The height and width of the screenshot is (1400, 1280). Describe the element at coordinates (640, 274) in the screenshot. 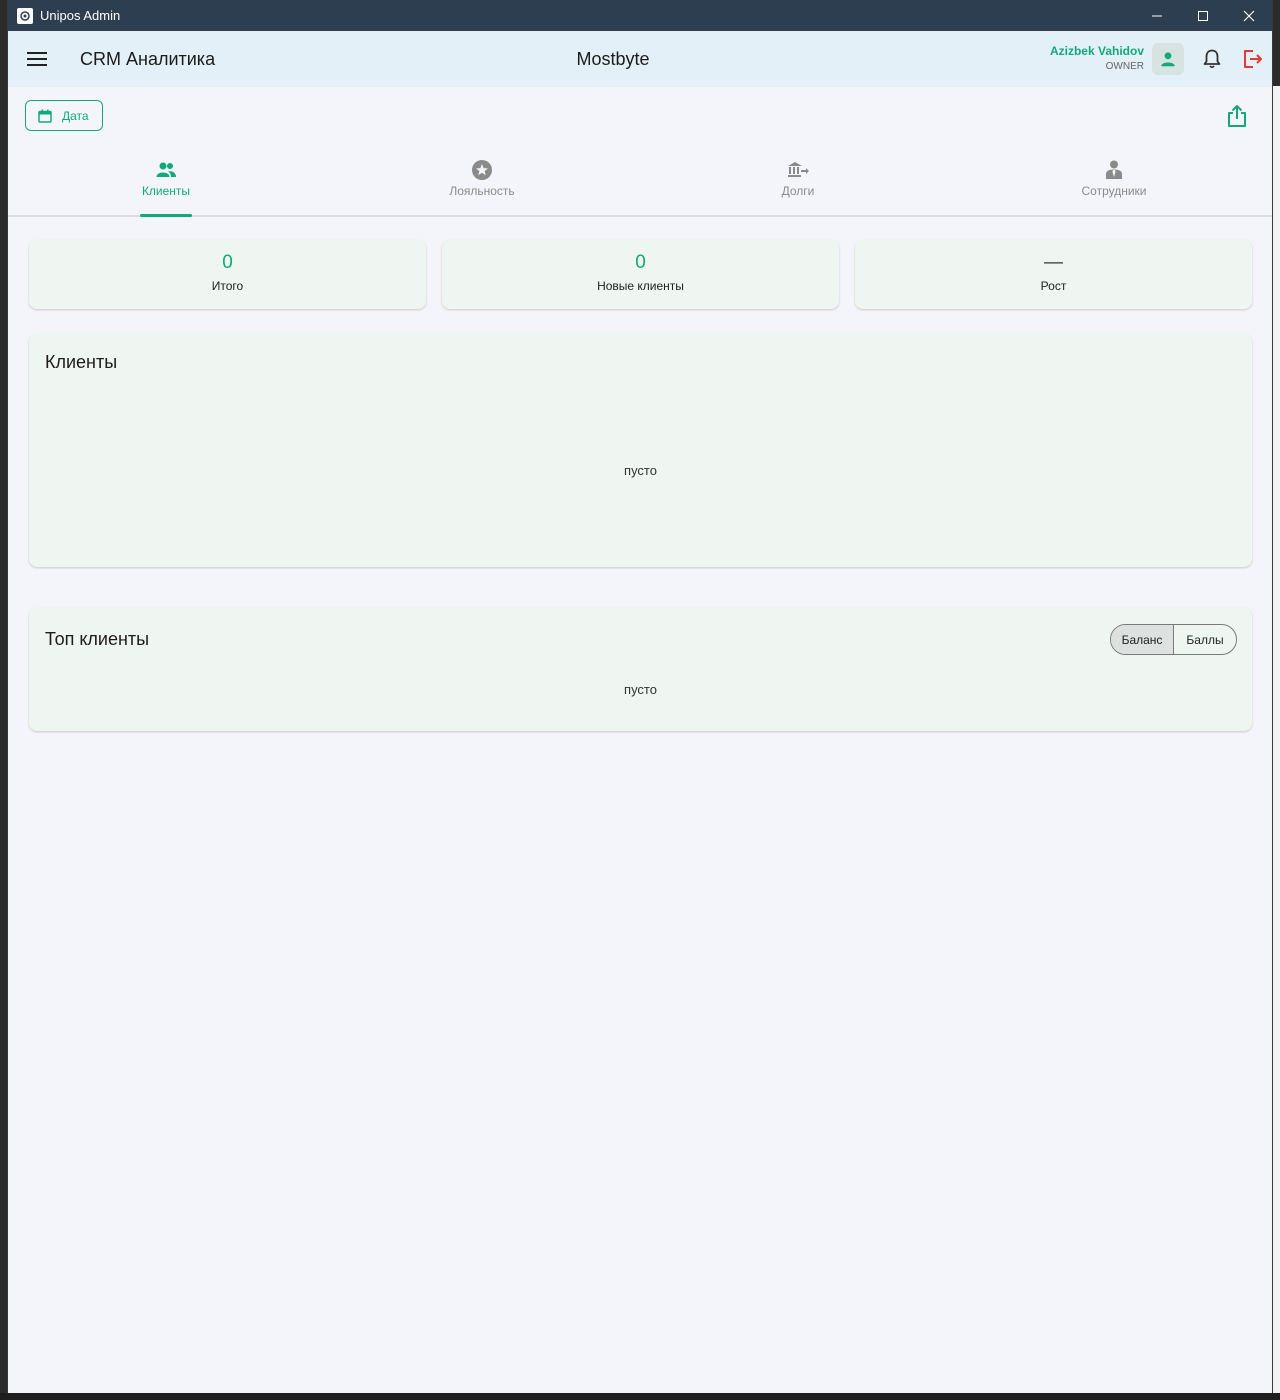

I see `stat-card-new-clients: 0 Новые клиенты` at that location.